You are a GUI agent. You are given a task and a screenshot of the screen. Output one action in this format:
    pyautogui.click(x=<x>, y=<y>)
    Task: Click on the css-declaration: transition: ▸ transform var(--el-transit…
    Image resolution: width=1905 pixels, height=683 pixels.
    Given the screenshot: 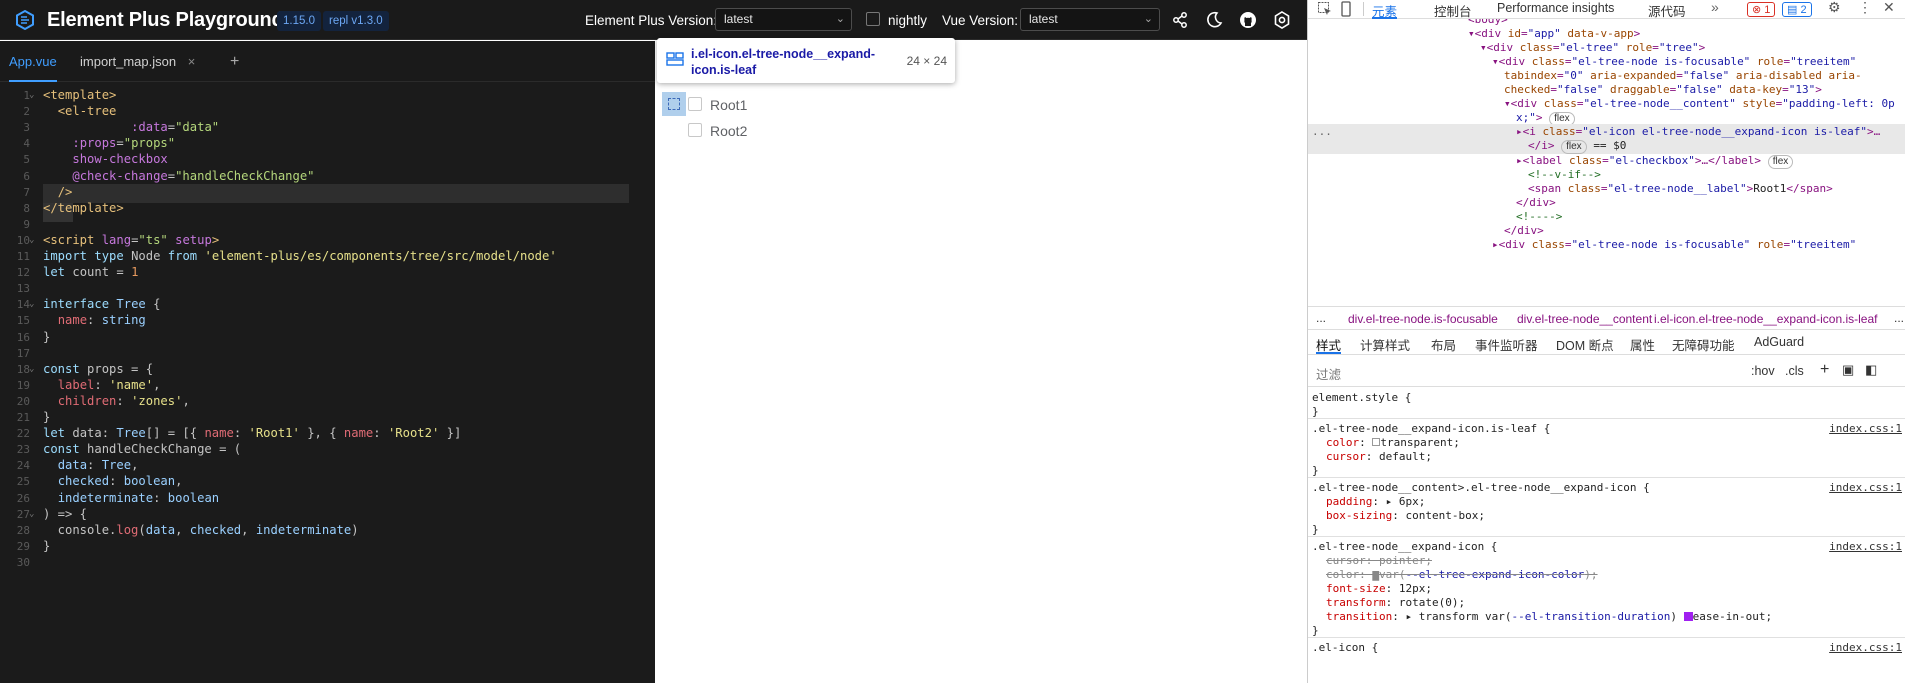 What is the action you would take?
    pyautogui.click(x=1549, y=616)
    